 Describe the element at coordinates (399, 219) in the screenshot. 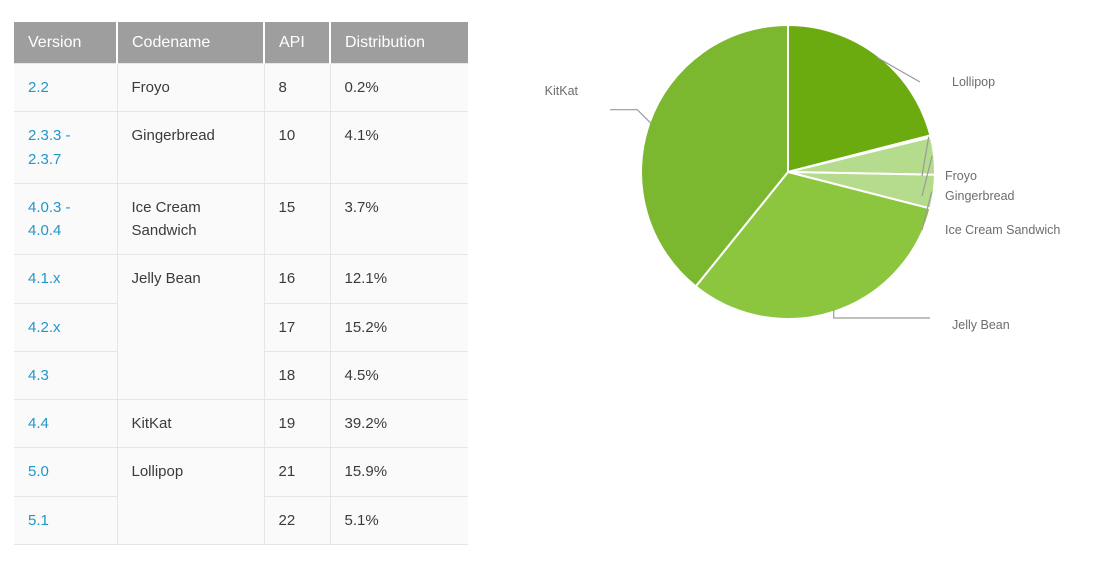

I see `cell-distribution: 3.7%` at that location.